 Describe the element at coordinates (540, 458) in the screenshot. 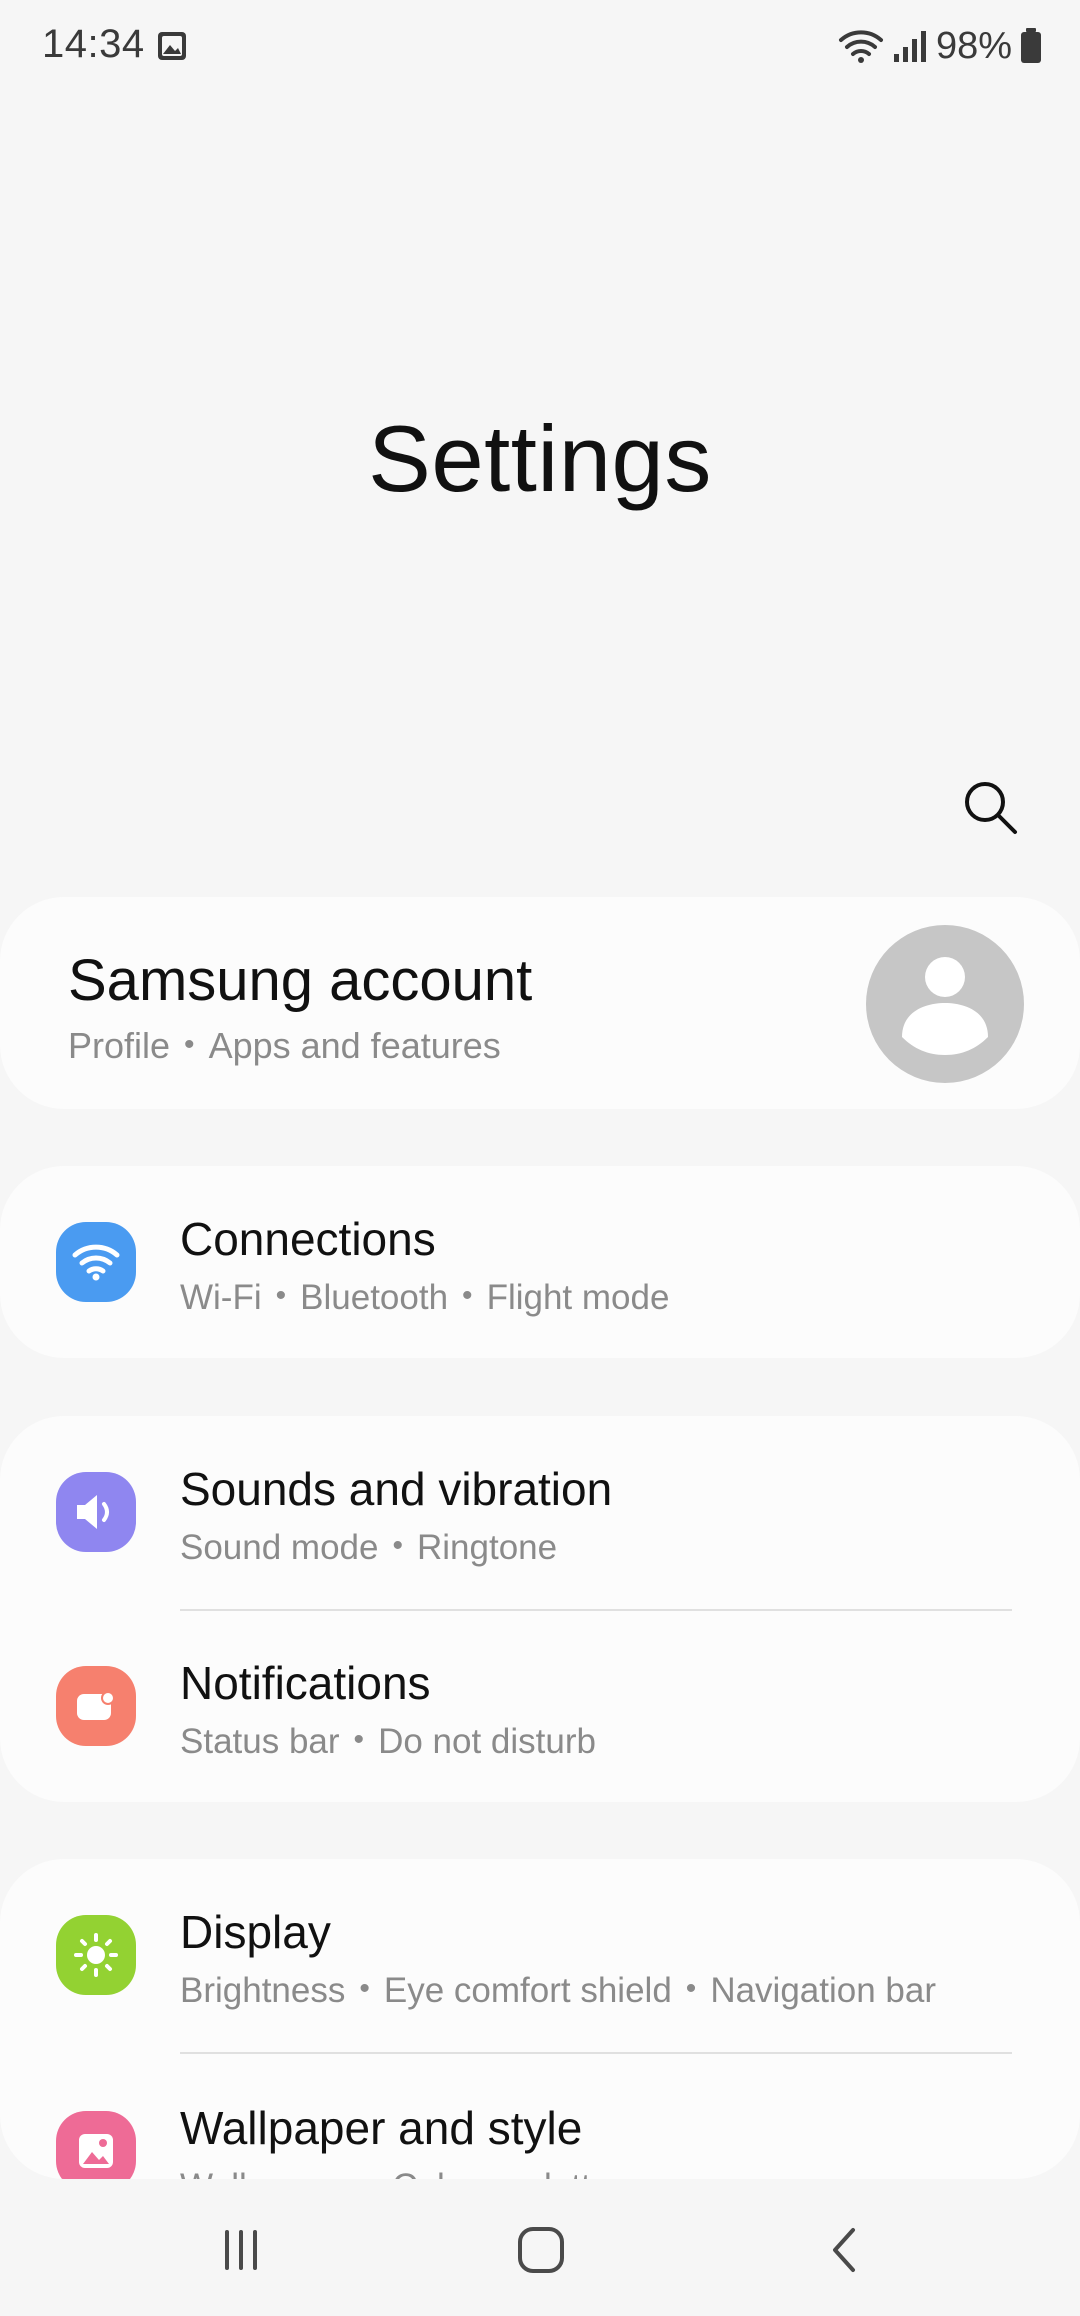

I see `page-title: Settings` at that location.